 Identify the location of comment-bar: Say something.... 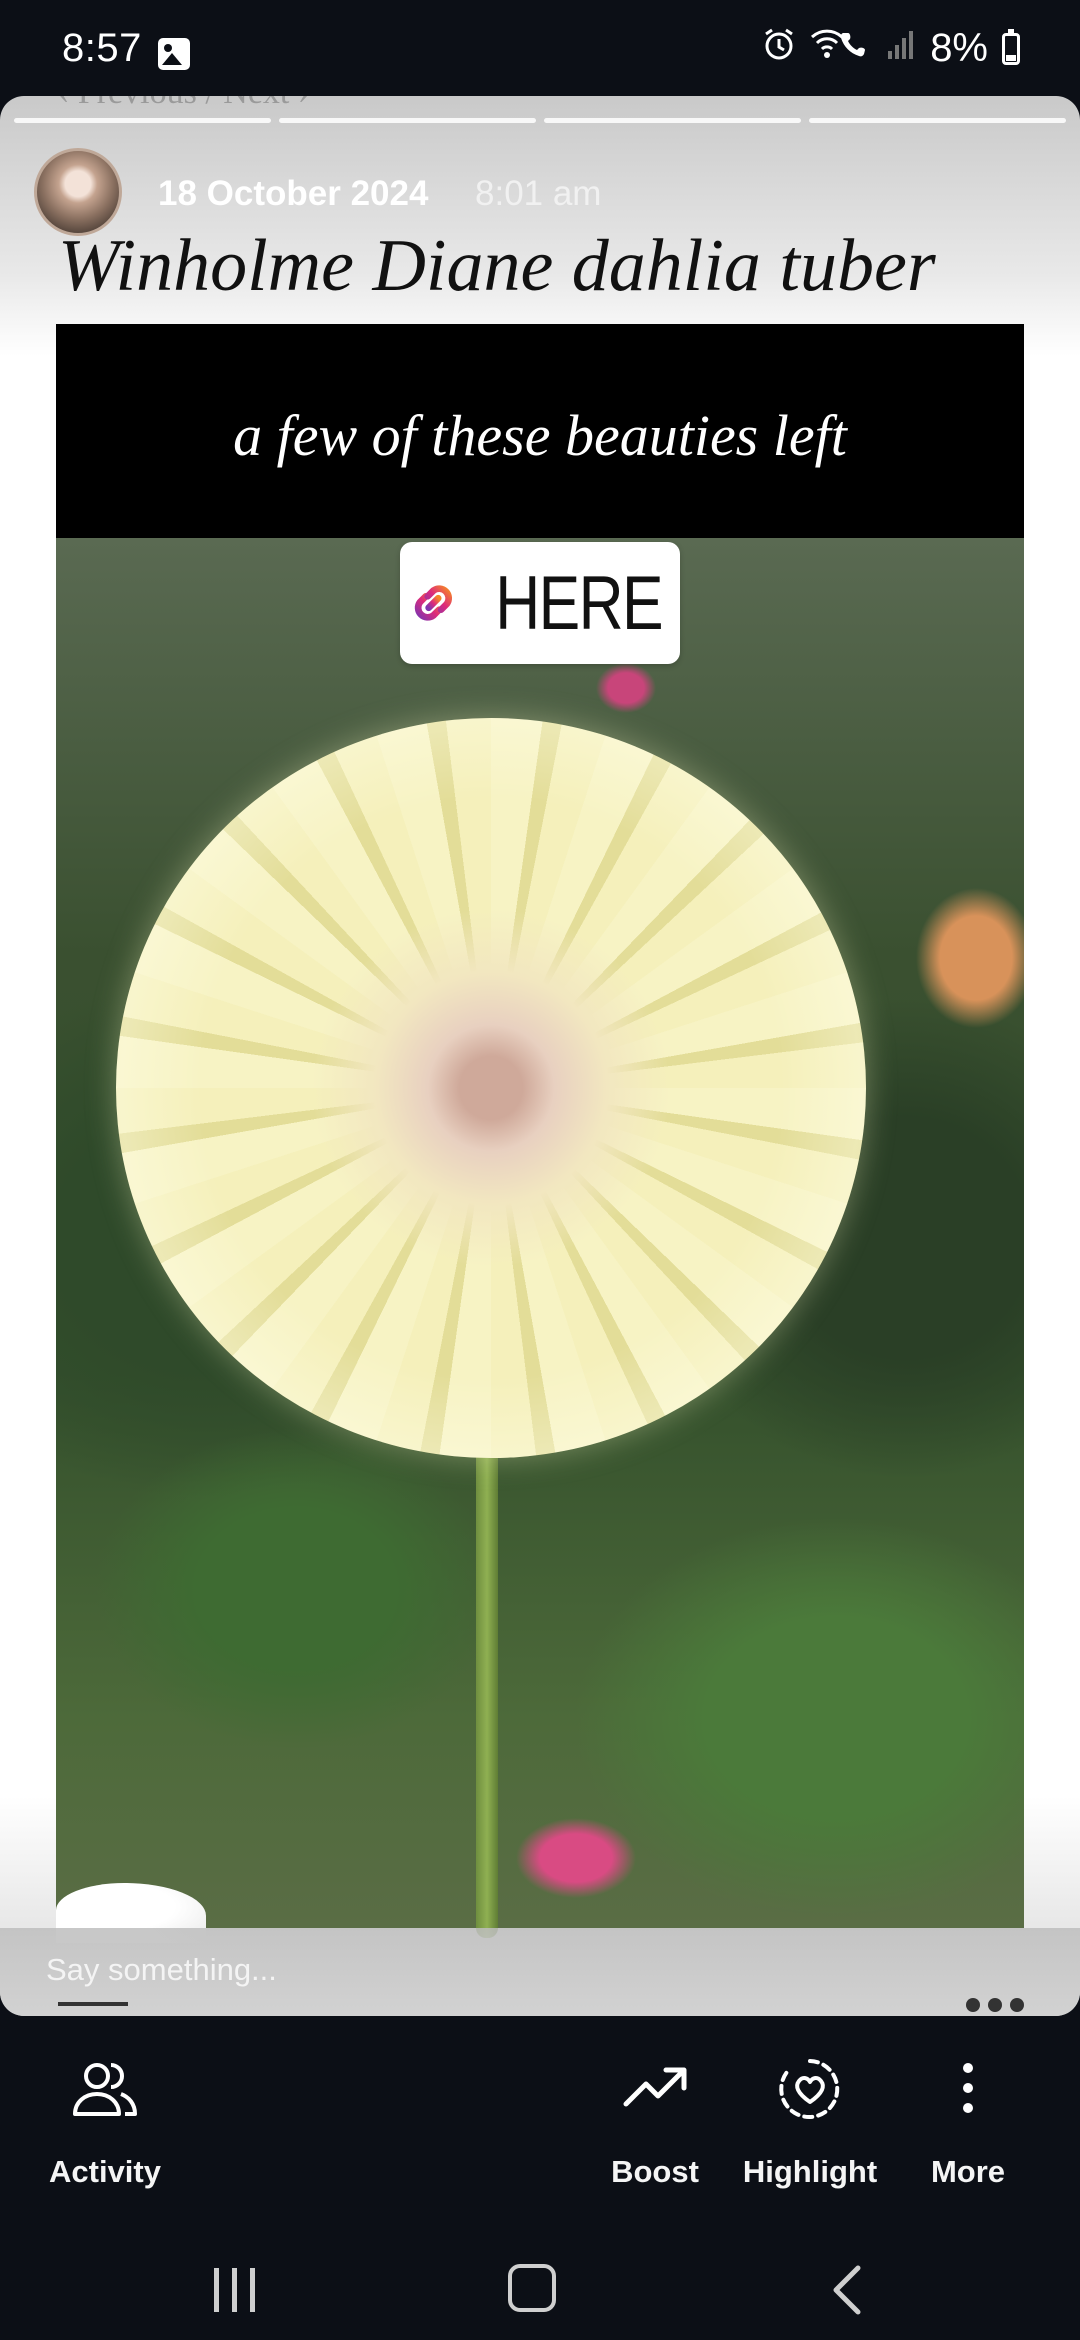
(540, 1972).